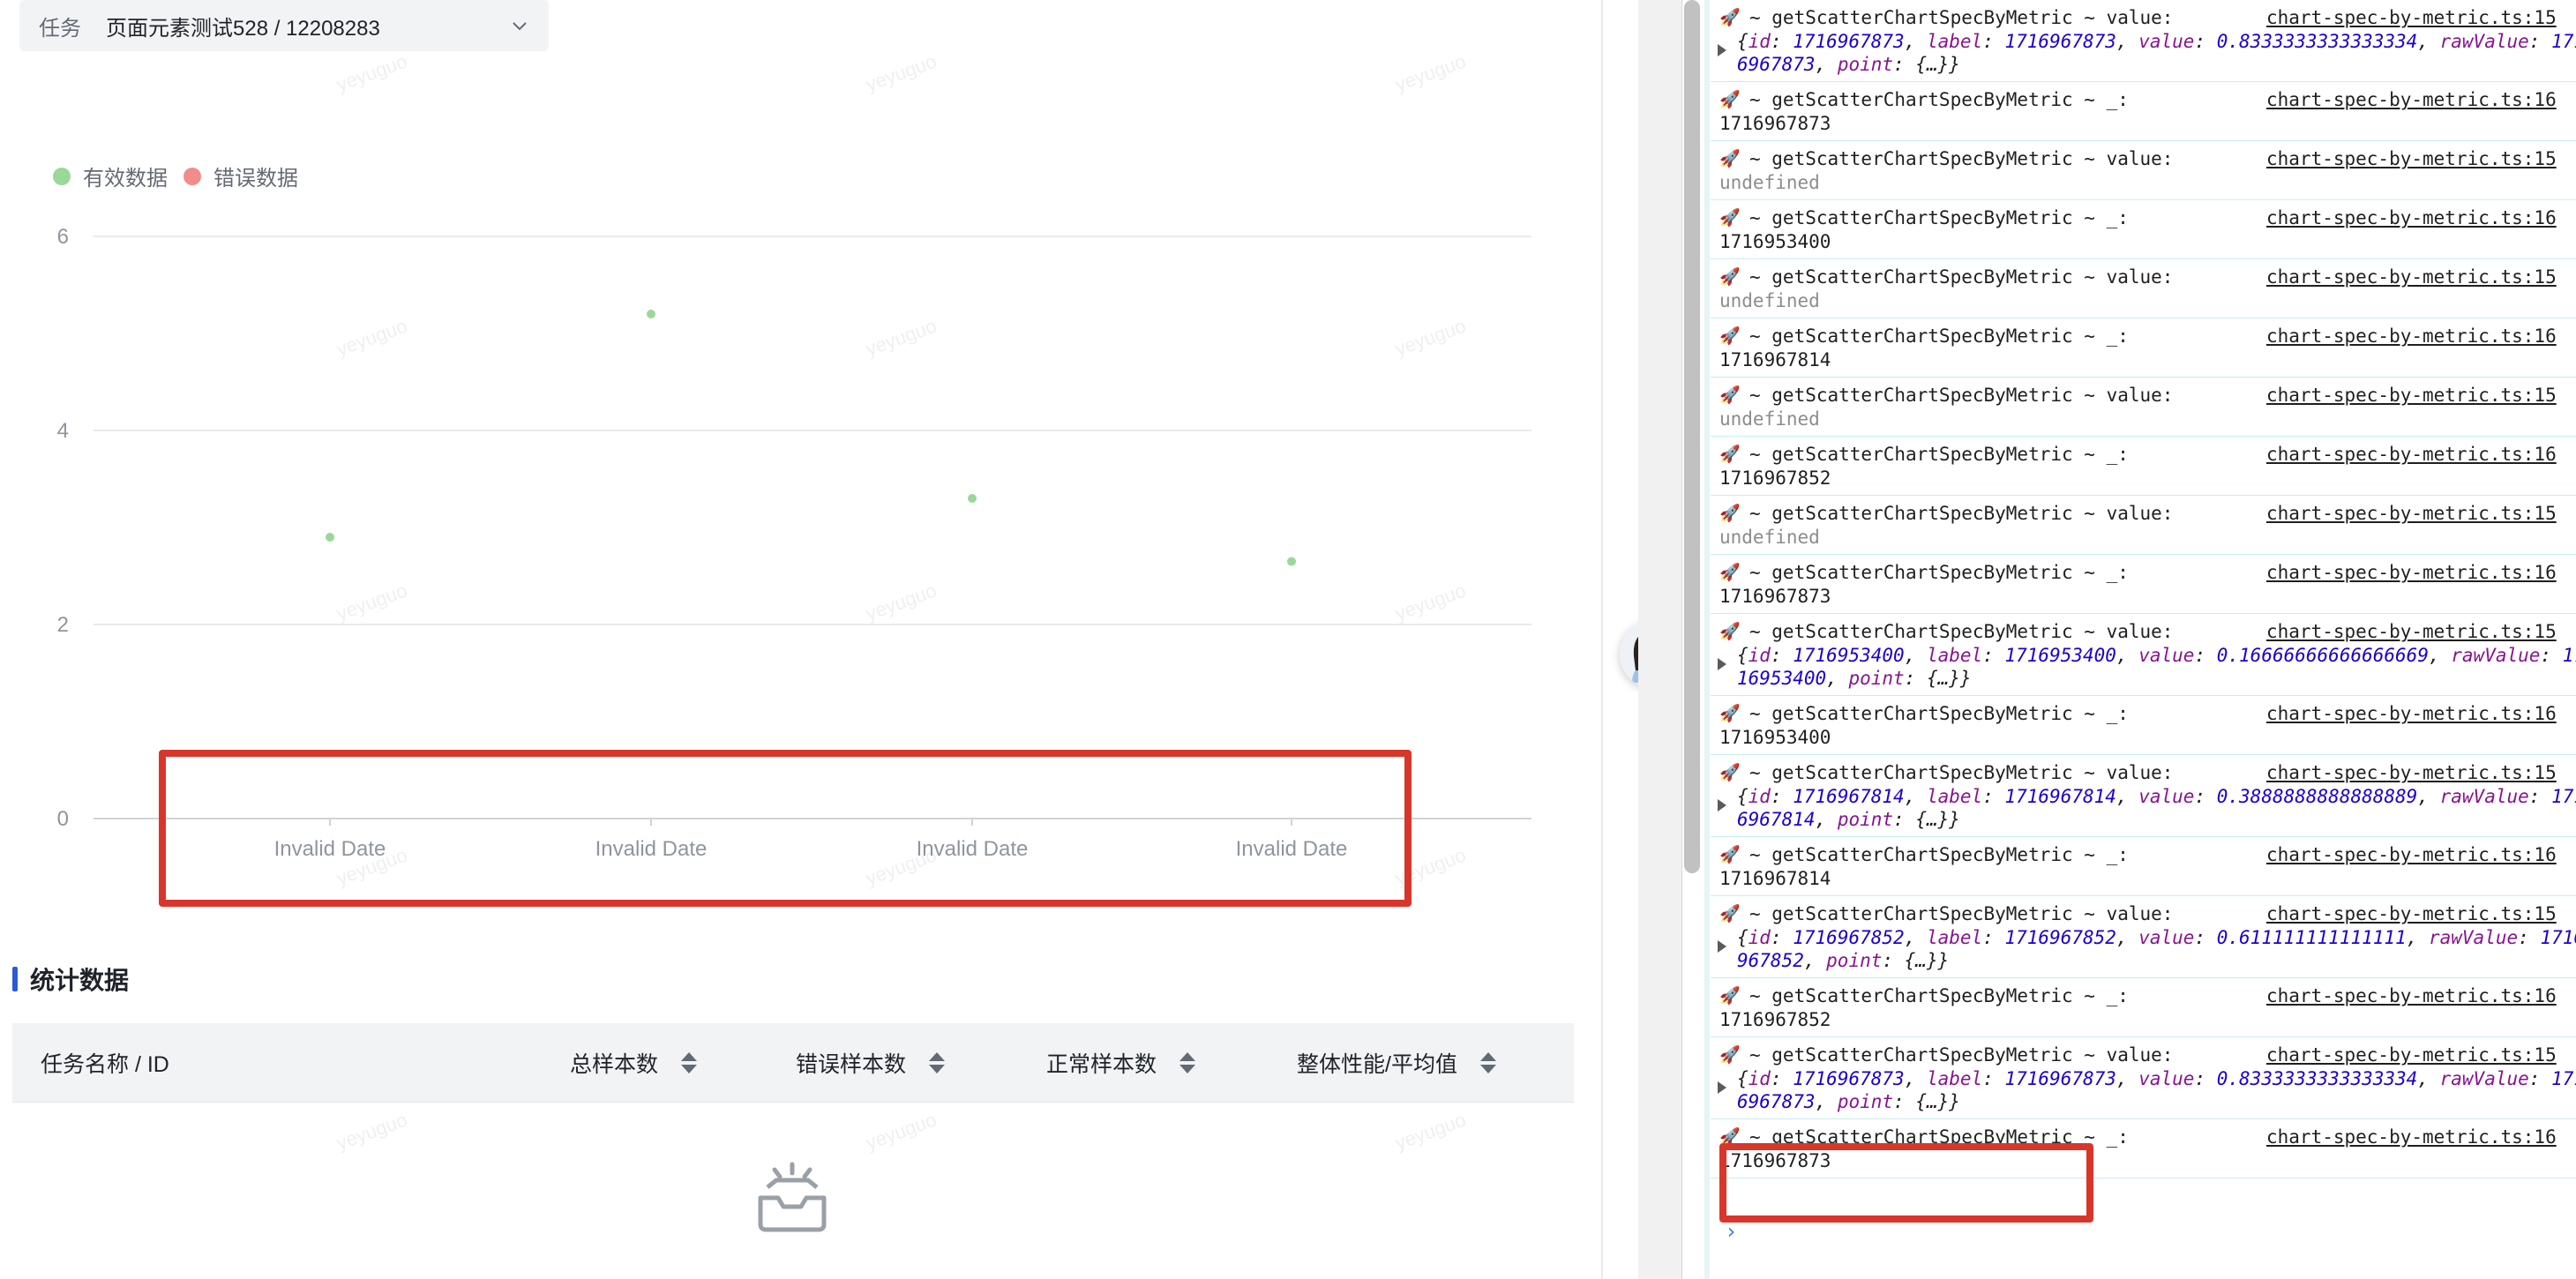 The width and height of the screenshot is (2576, 1279). Describe the element at coordinates (1397, 1063) in the screenshot. I see `col-overall-performance: 整体性能/平均值` at that location.